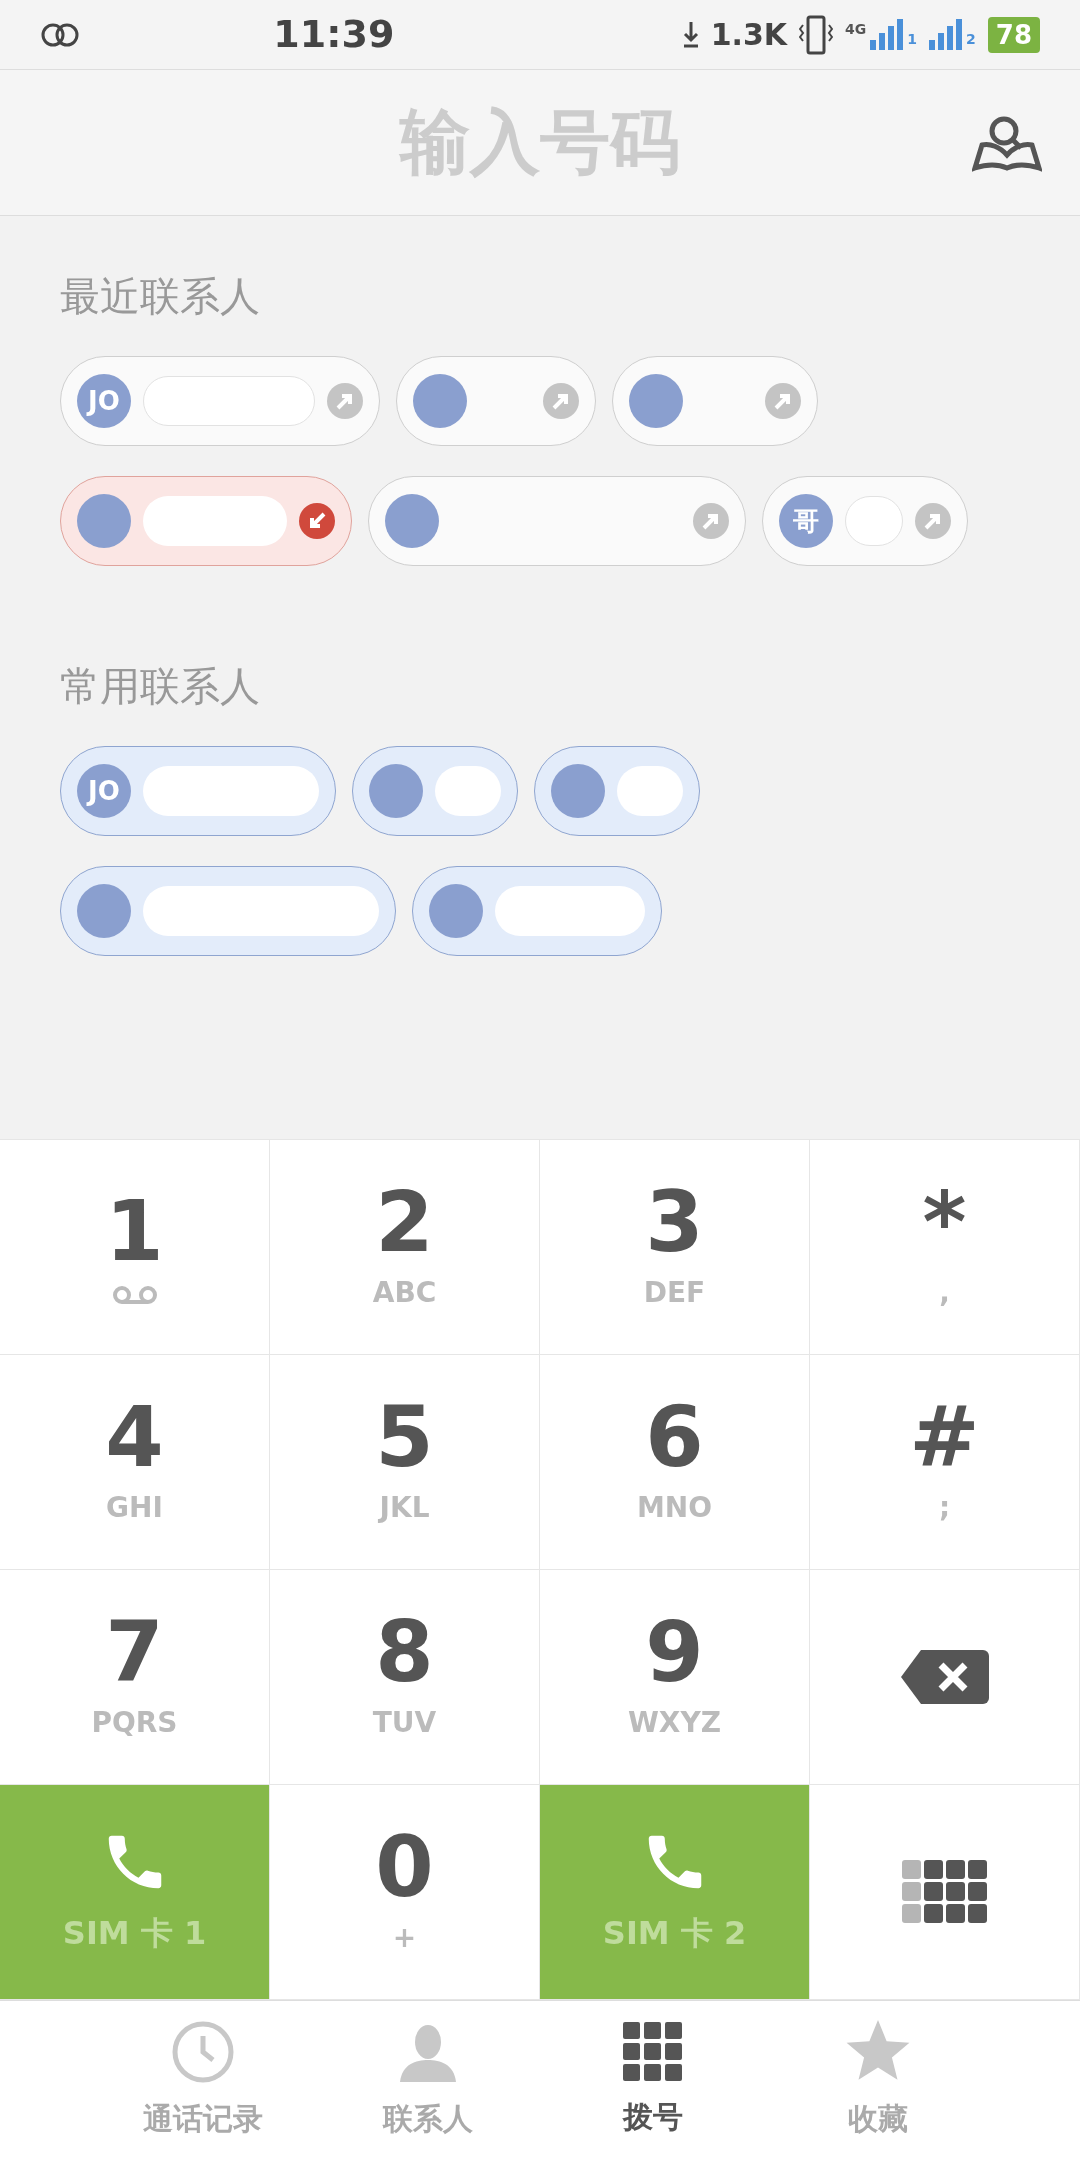 This screenshot has height=2160, width=1080. I want to click on section-title: 最近联系人, so click(160, 296).